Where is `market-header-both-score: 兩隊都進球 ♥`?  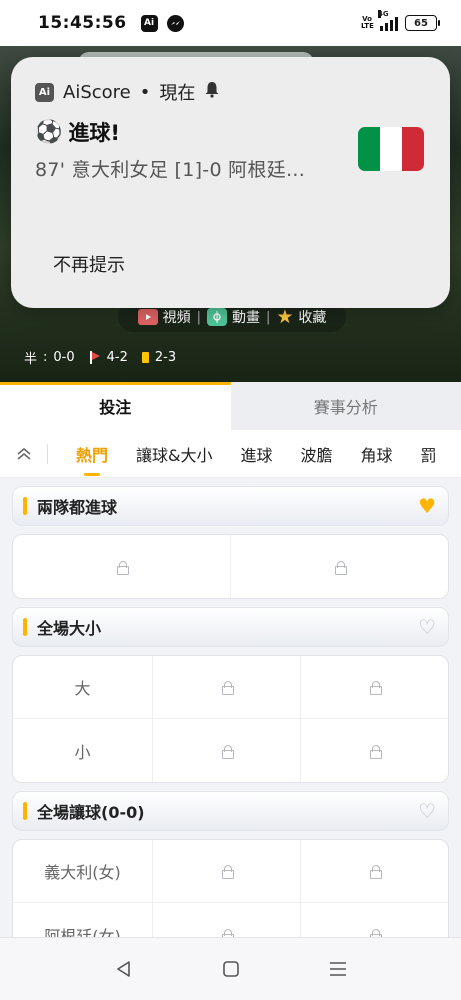
market-header-both-score: 兩隊都進球 ♥ is located at coordinates (230, 506).